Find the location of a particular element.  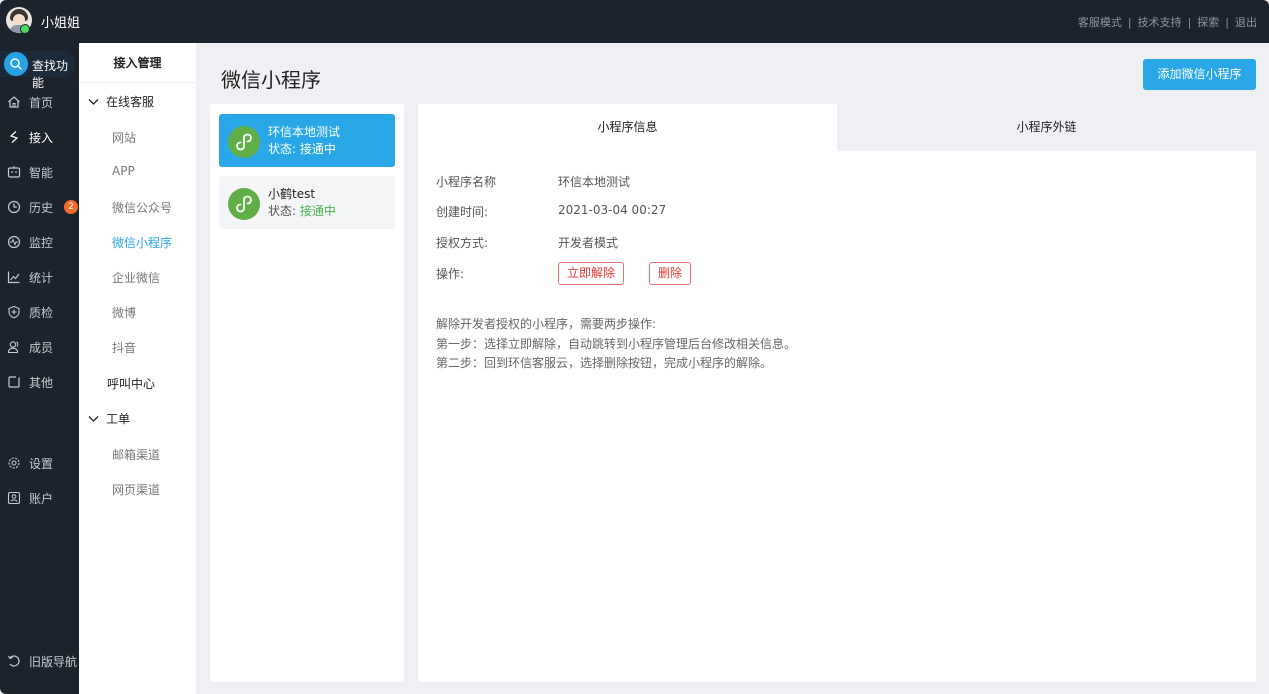

nav-home: 首页 is located at coordinates (39, 102).